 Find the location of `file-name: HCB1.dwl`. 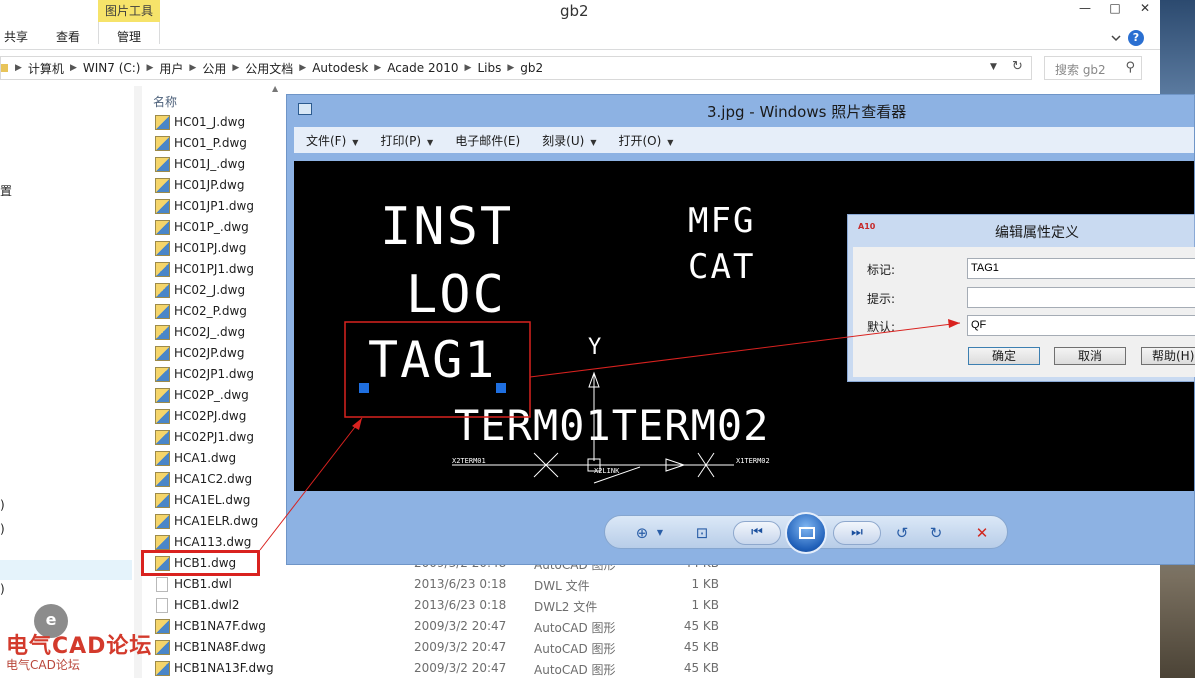

file-name: HCB1.dwl is located at coordinates (203, 584).